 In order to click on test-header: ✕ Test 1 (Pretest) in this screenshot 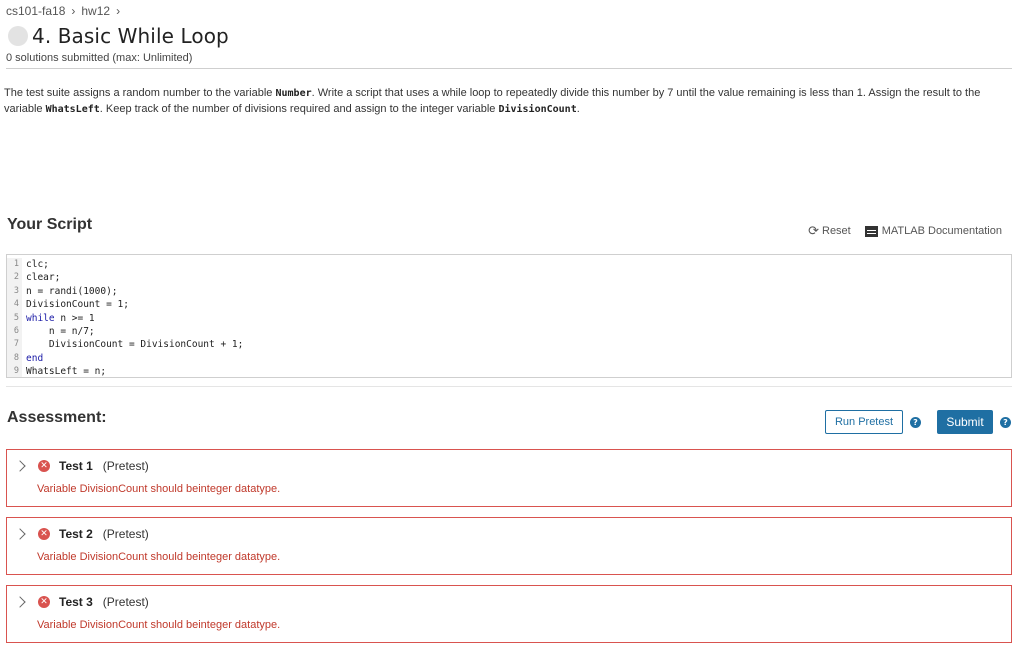, I will do `click(81, 466)`.